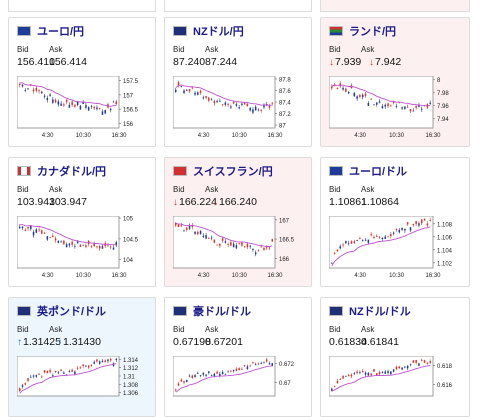 This screenshot has height=417, width=480. I want to click on price-chart: 1.314 1.312 1.31 1.308 1.306, so click(78, 376).